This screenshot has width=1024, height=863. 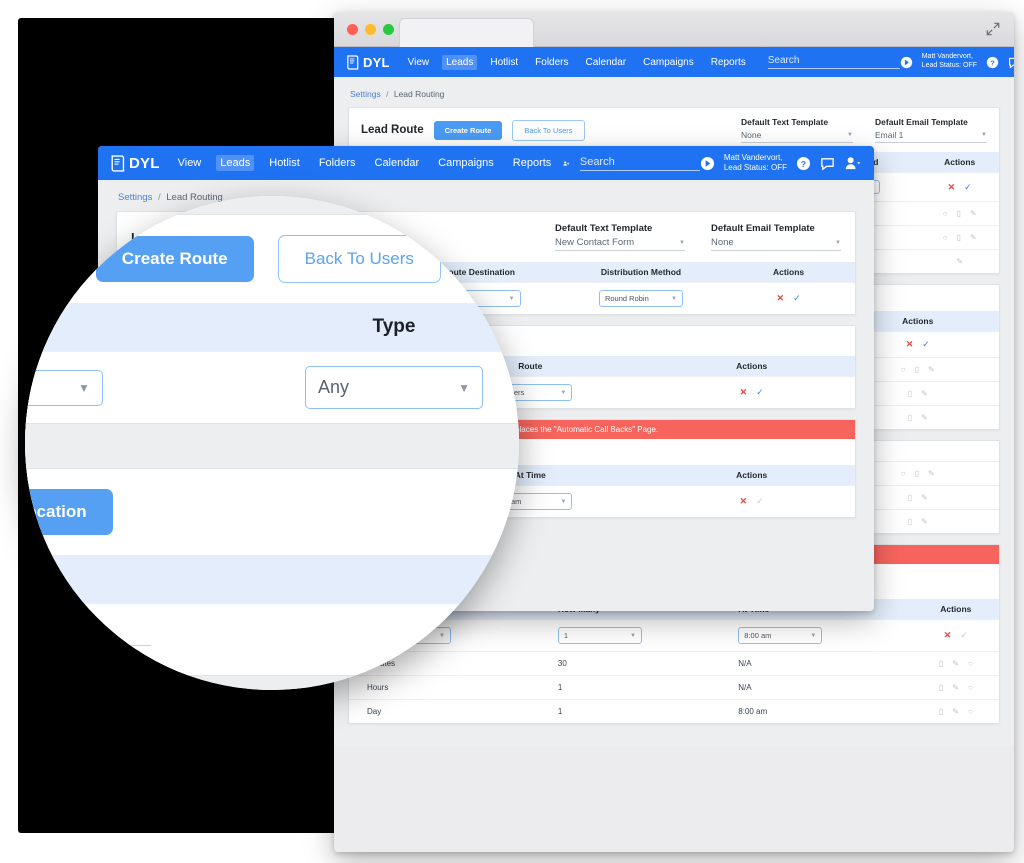 What do you see at coordinates (949, 62) in the screenshot?
I see `user-info-back: Matt Vandervort, Lead Status: OFF` at bounding box center [949, 62].